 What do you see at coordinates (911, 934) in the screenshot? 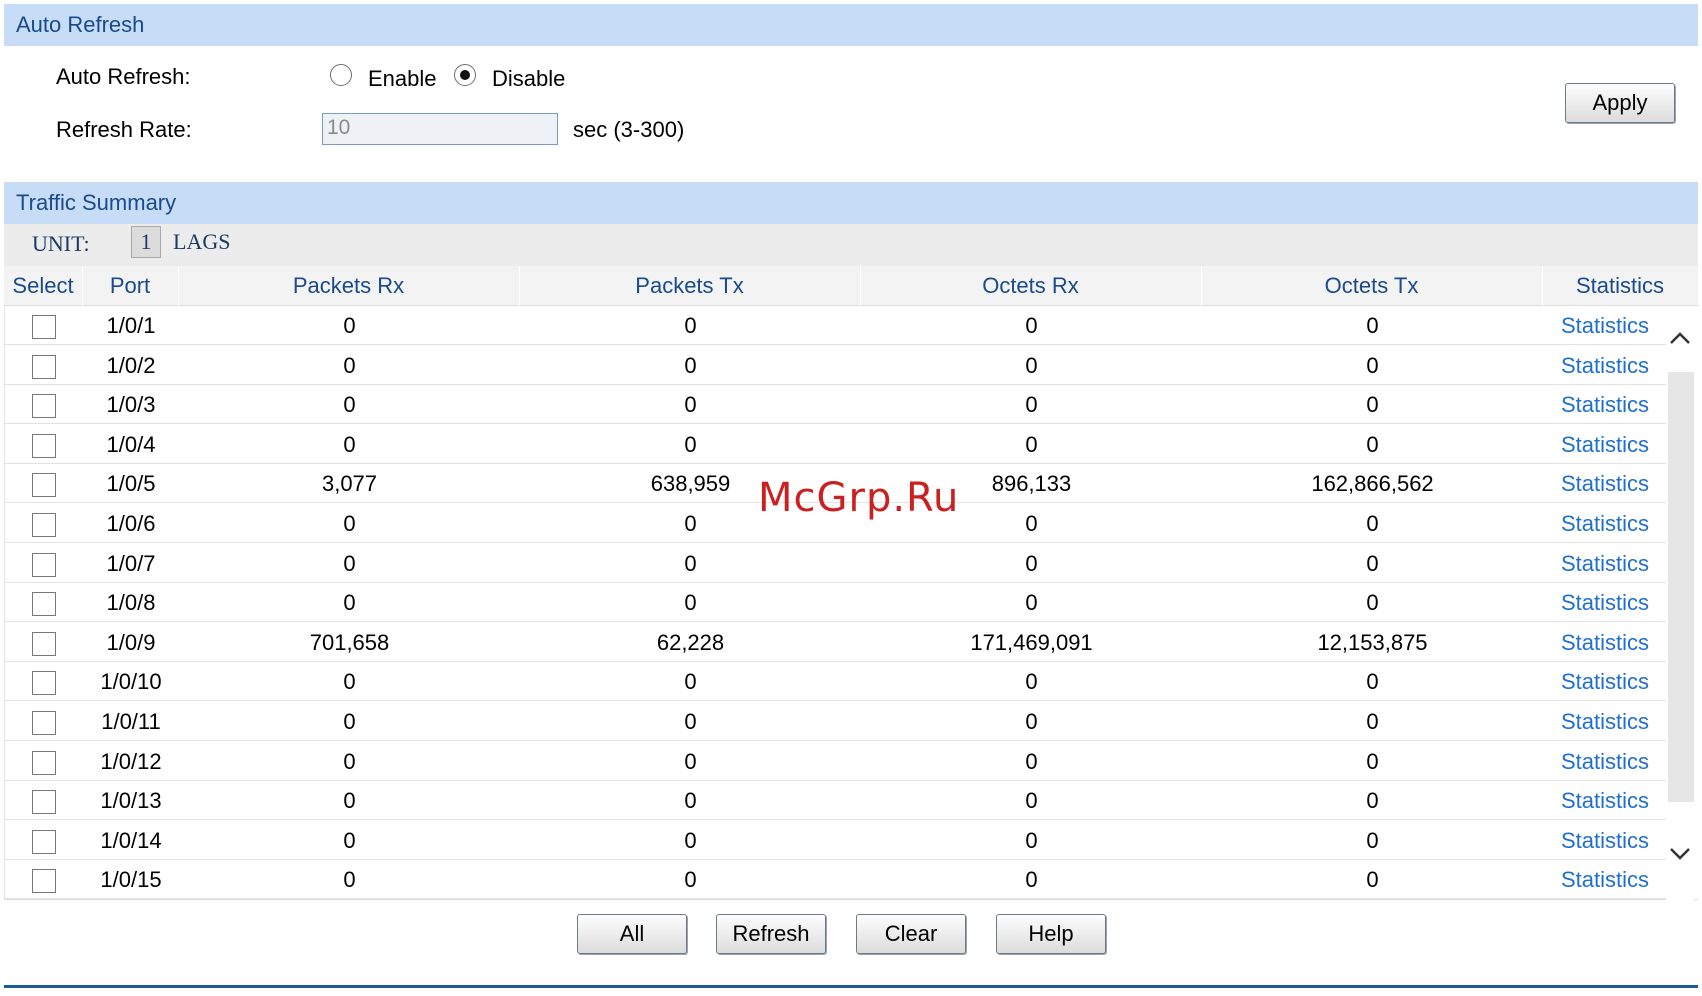
I see `clear-button: Clear` at bounding box center [911, 934].